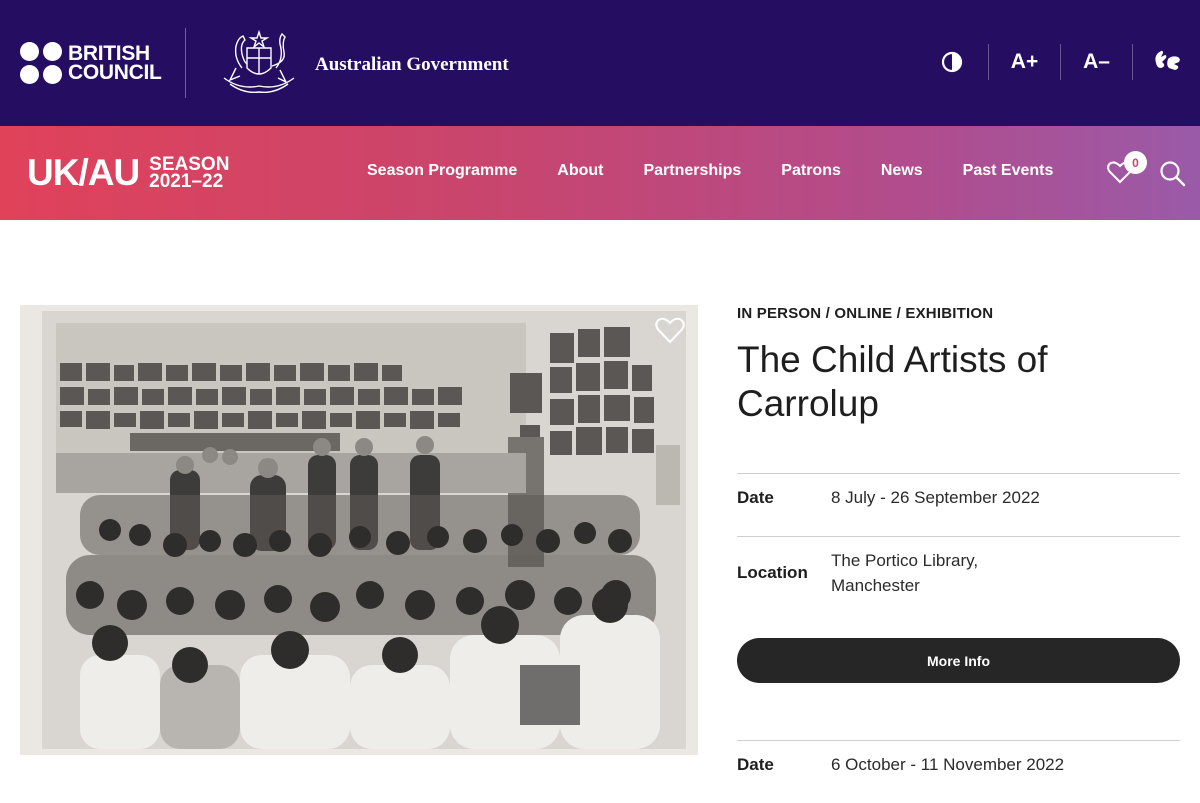  I want to click on location-value: The Portico Library, Manchester, so click(905, 573).